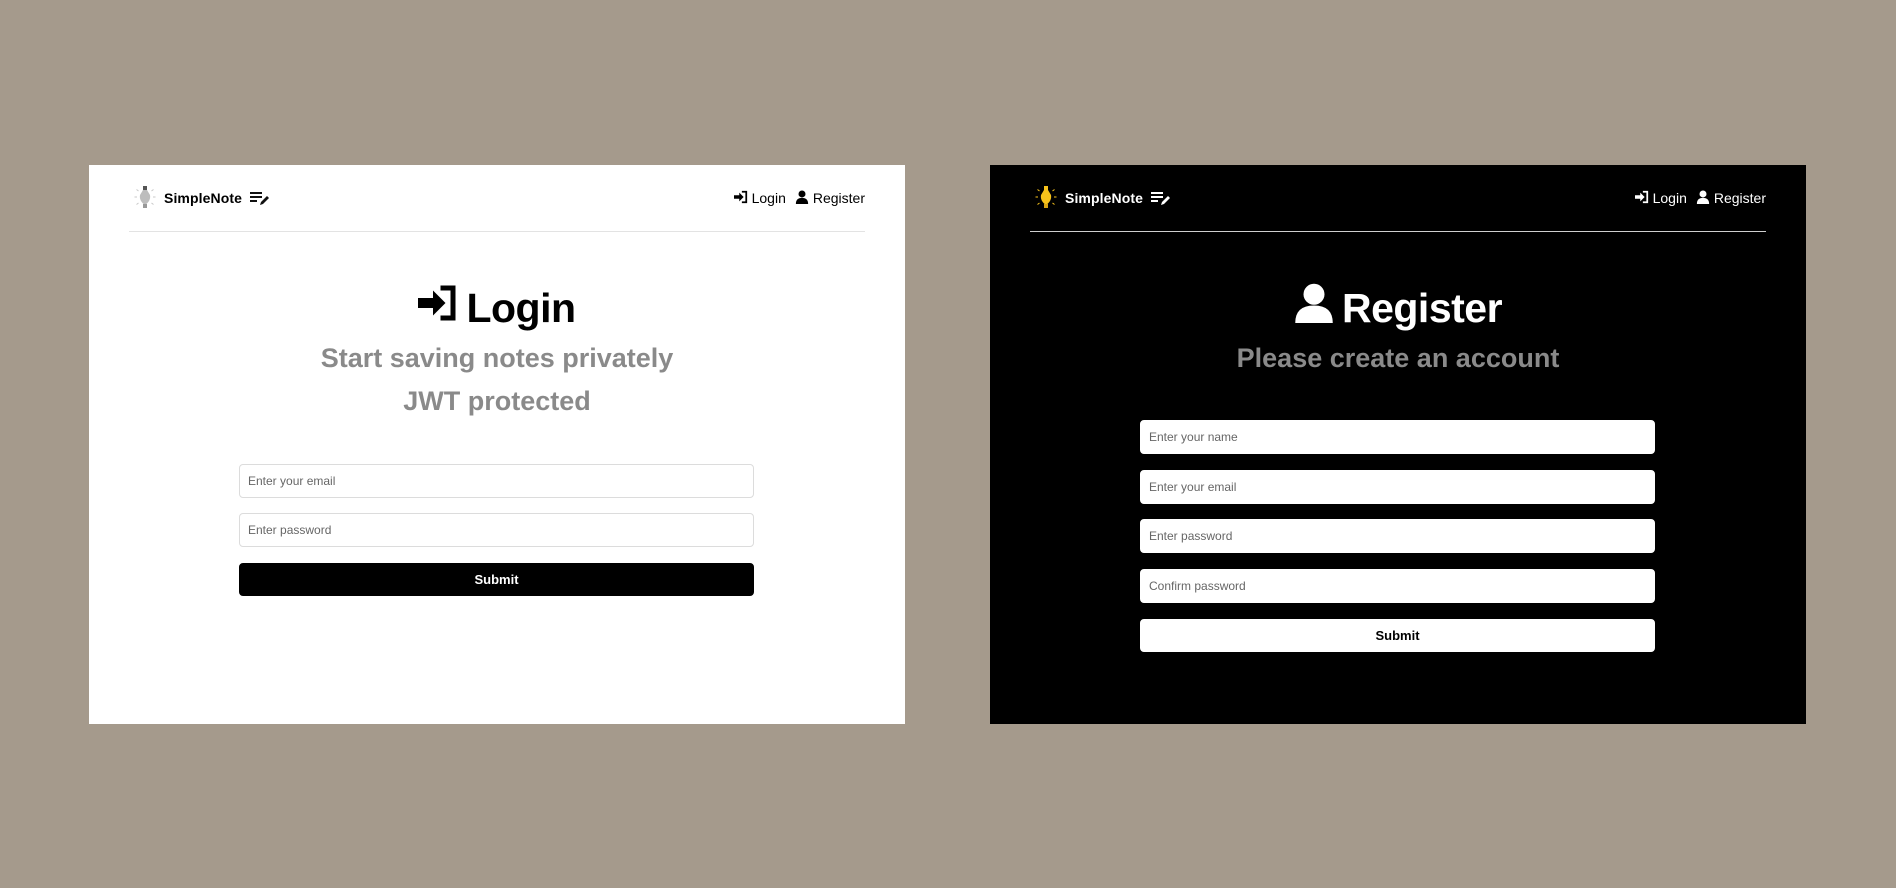 Image resolution: width=1896 pixels, height=888 pixels. I want to click on name-field, so click(1397, 437).